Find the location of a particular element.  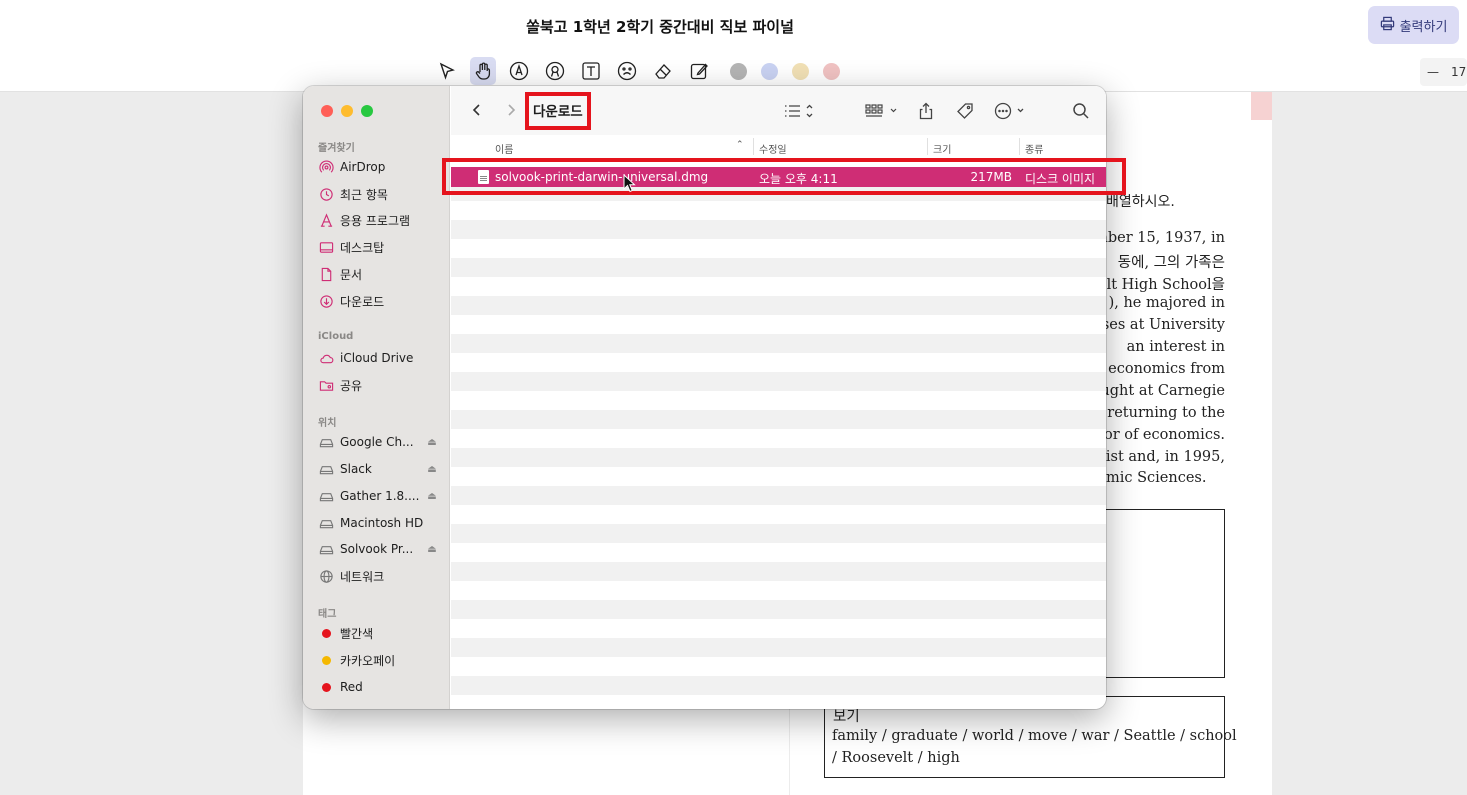

ellipsis-circle-icon is located at coordinates (1009, 111).